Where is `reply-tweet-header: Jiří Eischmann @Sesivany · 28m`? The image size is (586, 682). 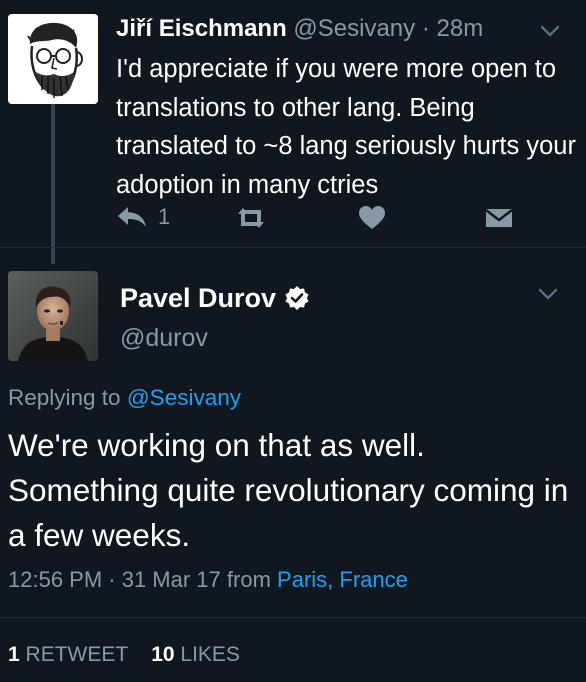 reply-tweet-header: Jiří Eischmann @Sesivany · 28m is located at coordinates (299, 29).